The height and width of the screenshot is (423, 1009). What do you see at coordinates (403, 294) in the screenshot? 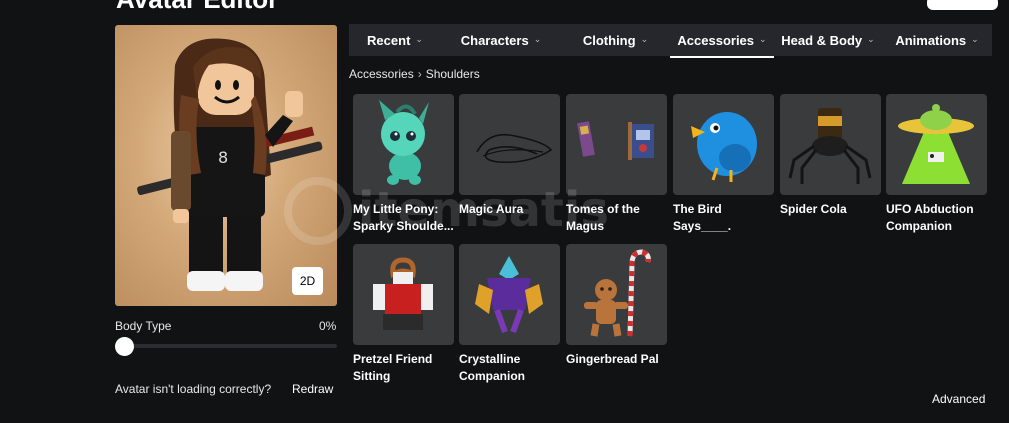
I see `pretzel-figure-icon` at bounding box center [403, 294].